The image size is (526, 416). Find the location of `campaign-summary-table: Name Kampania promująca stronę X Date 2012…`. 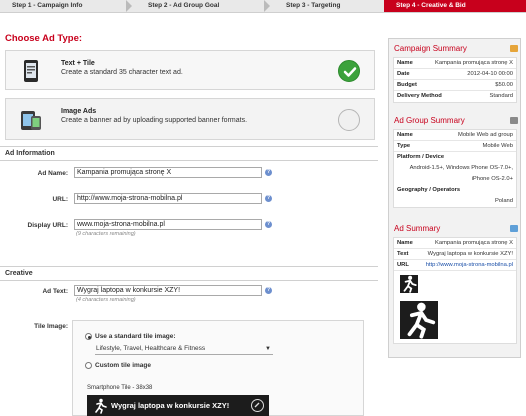

campaign-summary-table: Name Kampania promująca stronę X Date 2012… is located at coordinates (455, 80).